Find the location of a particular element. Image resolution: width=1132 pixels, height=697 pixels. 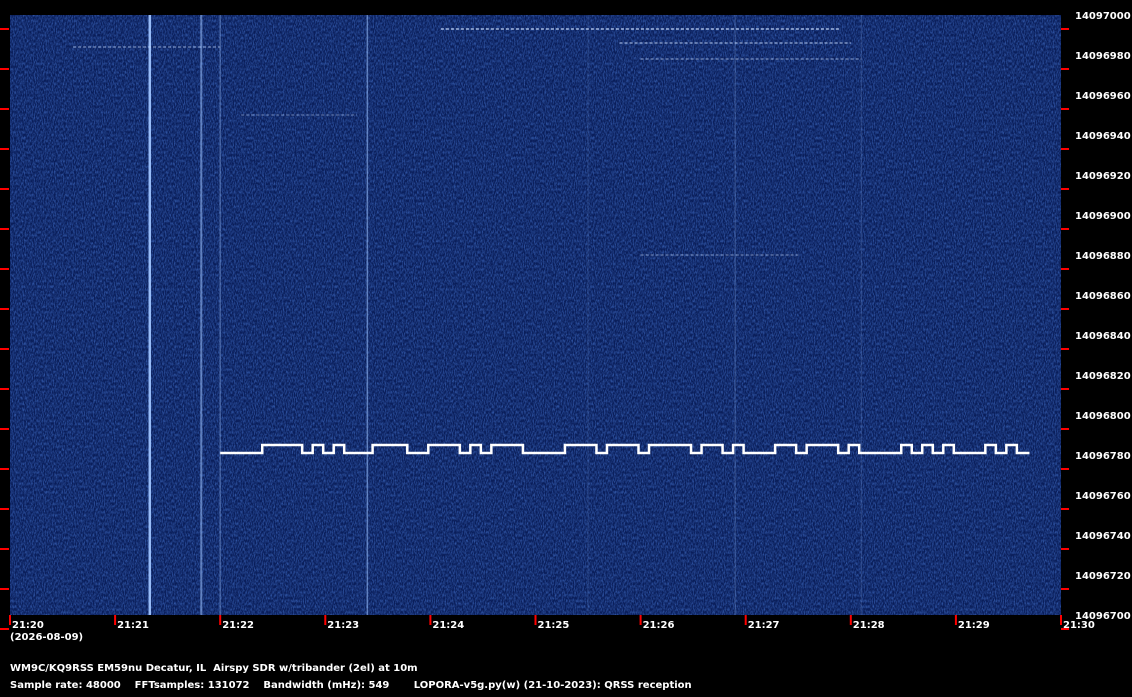

x-tick-label: 21:28 is located at coordinates (869, 625).